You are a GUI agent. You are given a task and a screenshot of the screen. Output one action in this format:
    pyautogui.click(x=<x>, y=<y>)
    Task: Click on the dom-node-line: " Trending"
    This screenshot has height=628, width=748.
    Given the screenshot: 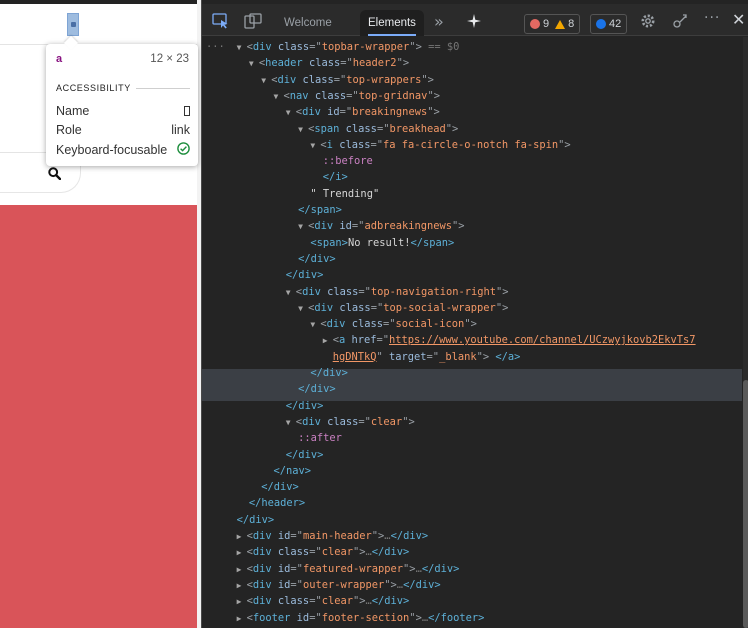 What is the action you would take?
    pyautogui.click(x=472, y=194)
    